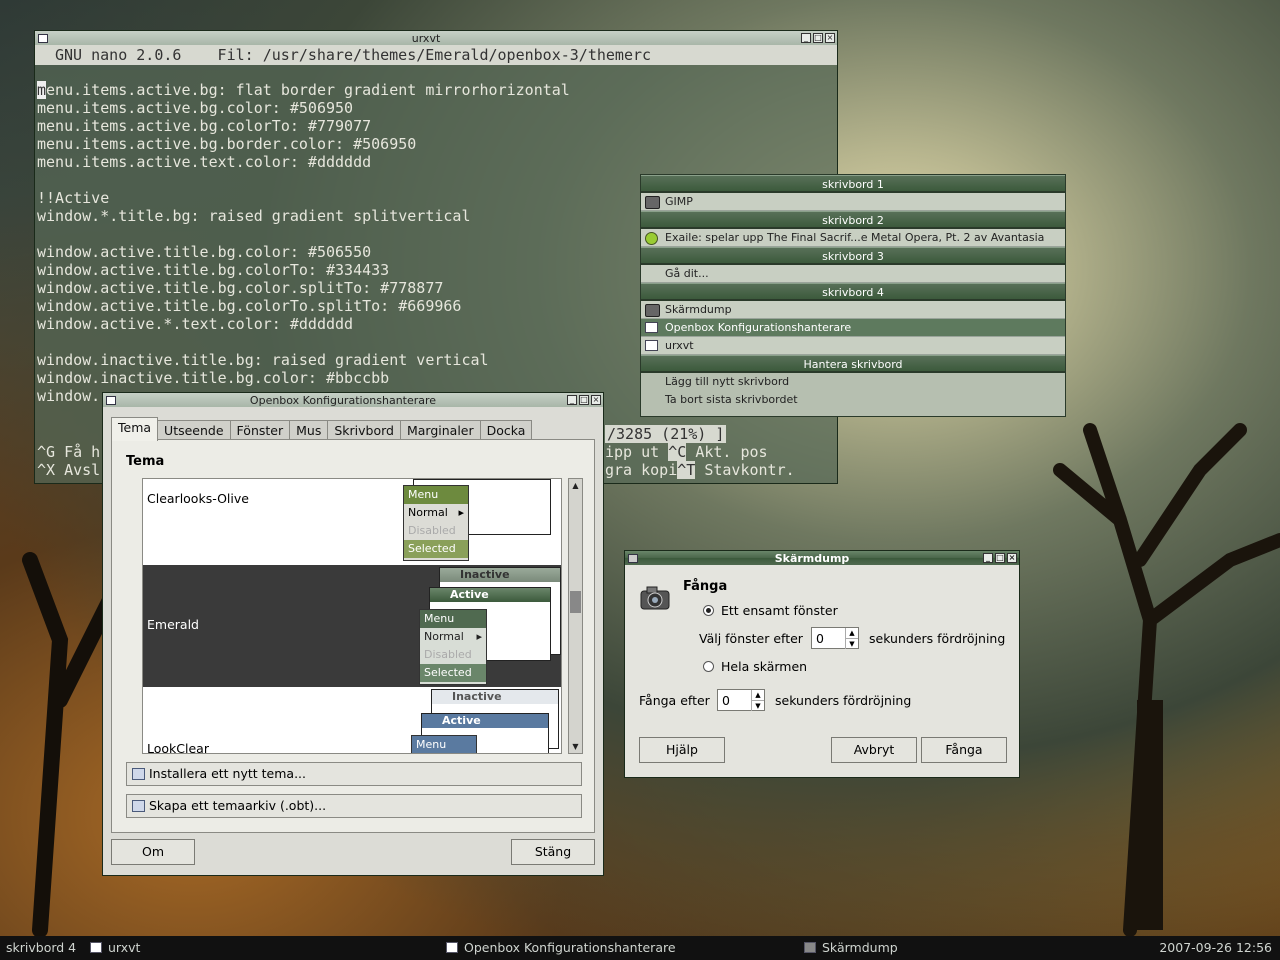  I want to click on tab-skrivbord: Skrivbord, so click(364, 430).